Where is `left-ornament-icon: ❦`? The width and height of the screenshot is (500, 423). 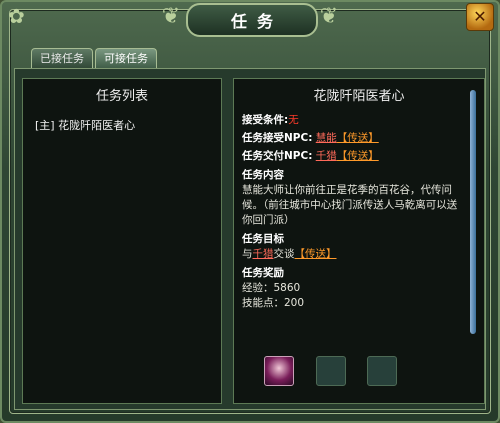
left-ornament-icon: ❦ is located at coordinates (171, 16).